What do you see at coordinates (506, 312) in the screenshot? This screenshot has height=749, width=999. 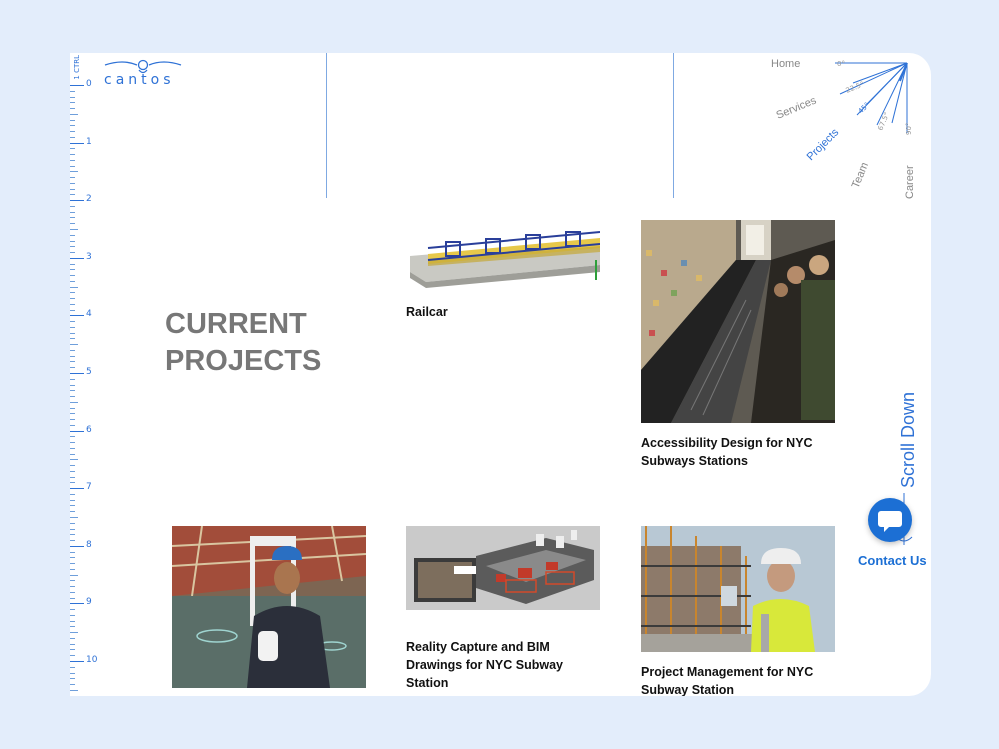 I see `project-title-railcar: Railcar` at bounding box center [506, 312].